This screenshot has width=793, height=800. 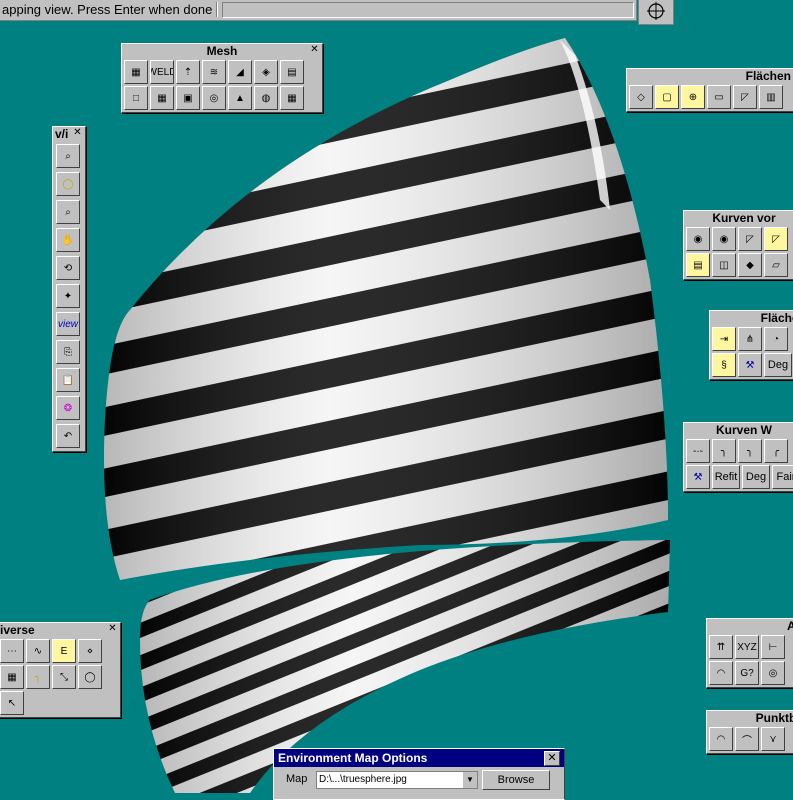 I want to click on mesh-project-button: ◢, so click(x=240, y=72).